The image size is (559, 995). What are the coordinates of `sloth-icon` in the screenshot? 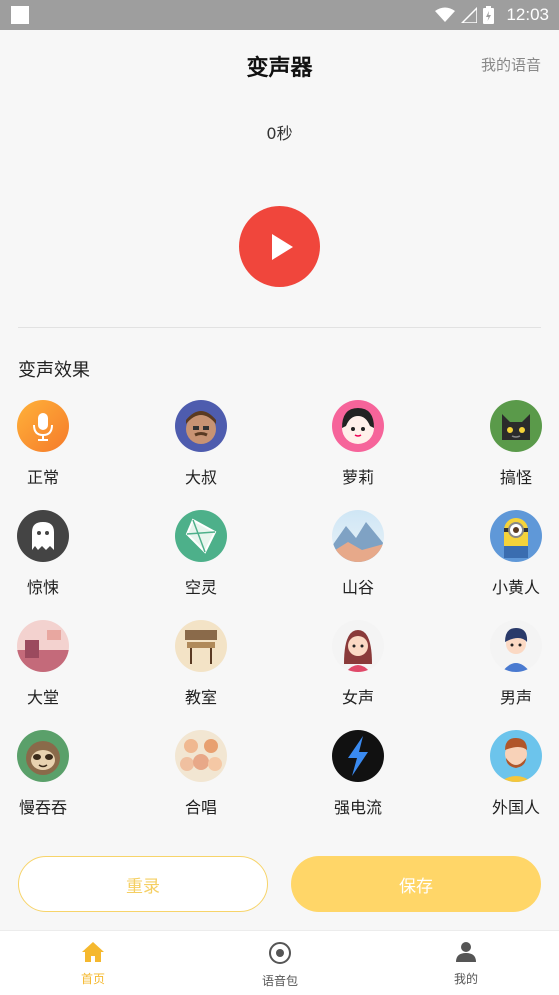 It's located at (43, 756).